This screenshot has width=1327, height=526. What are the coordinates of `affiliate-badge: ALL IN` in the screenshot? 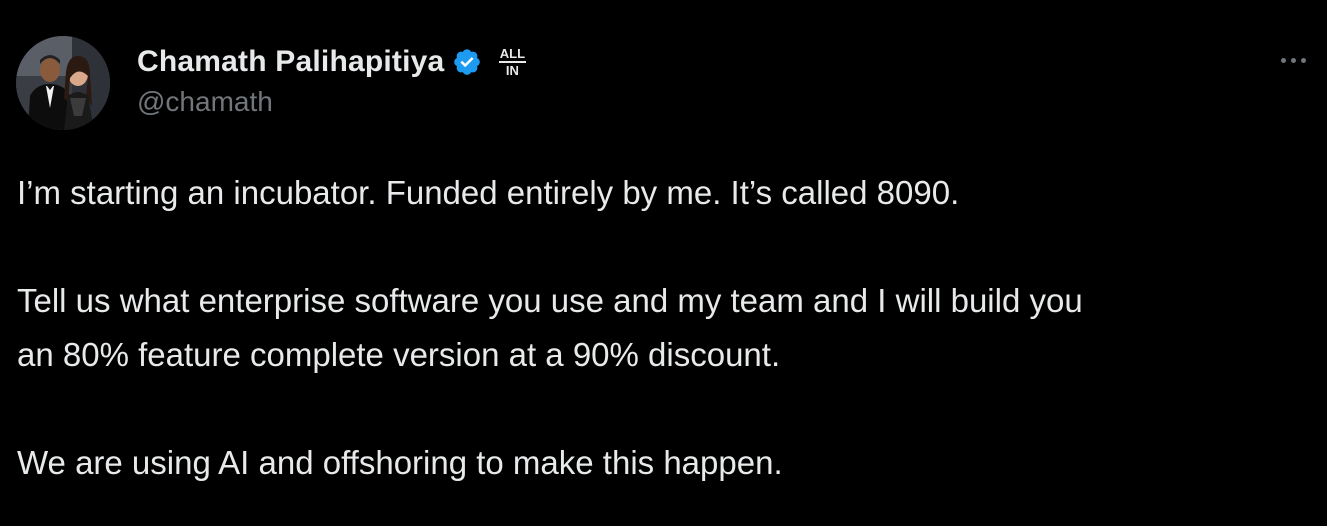 It's located at (512, 62).